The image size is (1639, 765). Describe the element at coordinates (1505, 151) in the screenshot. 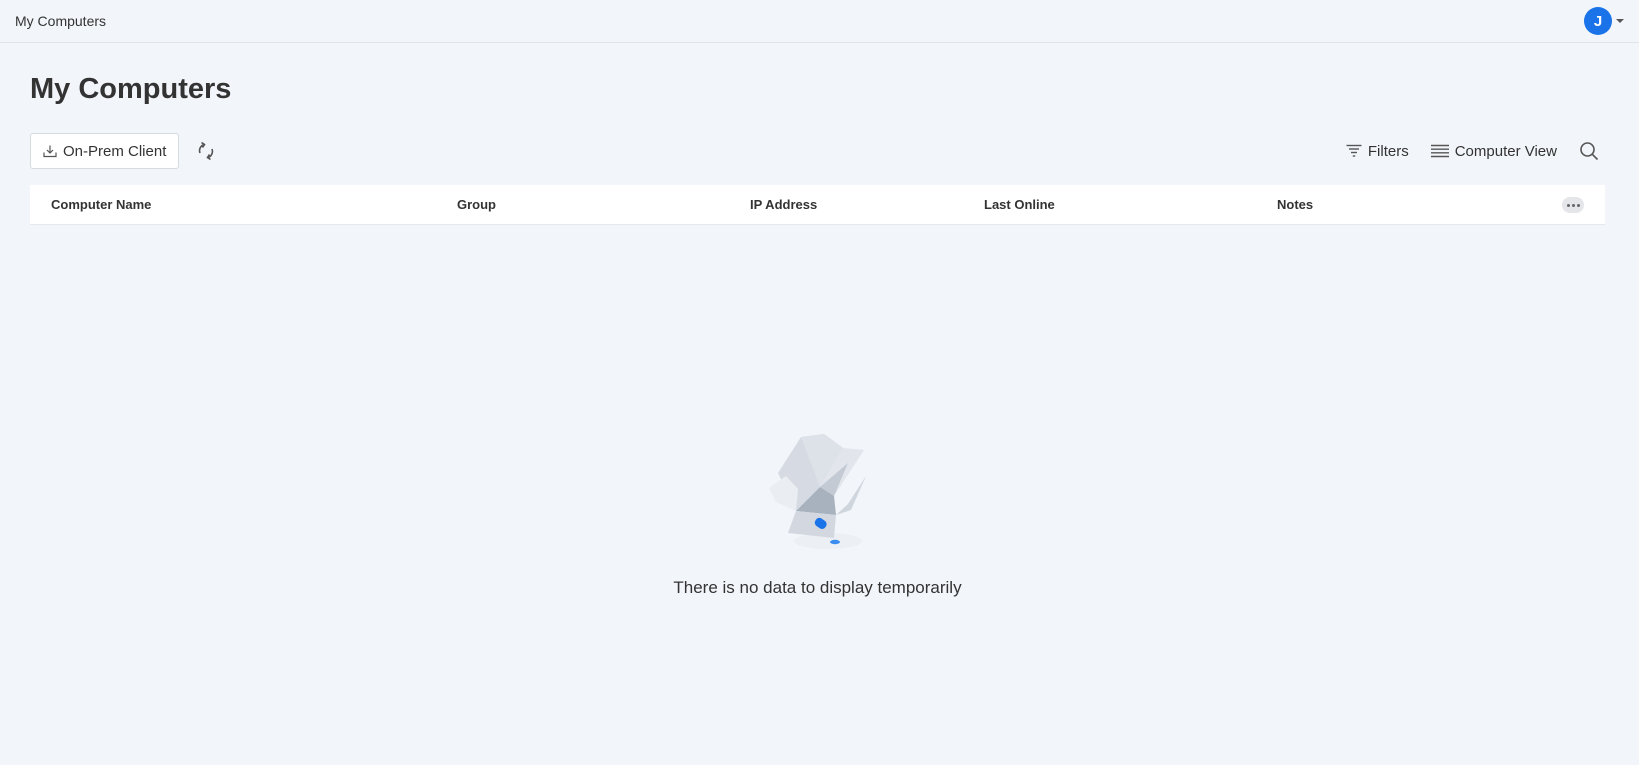

I see `computer-view-label: Computer View` at that location.